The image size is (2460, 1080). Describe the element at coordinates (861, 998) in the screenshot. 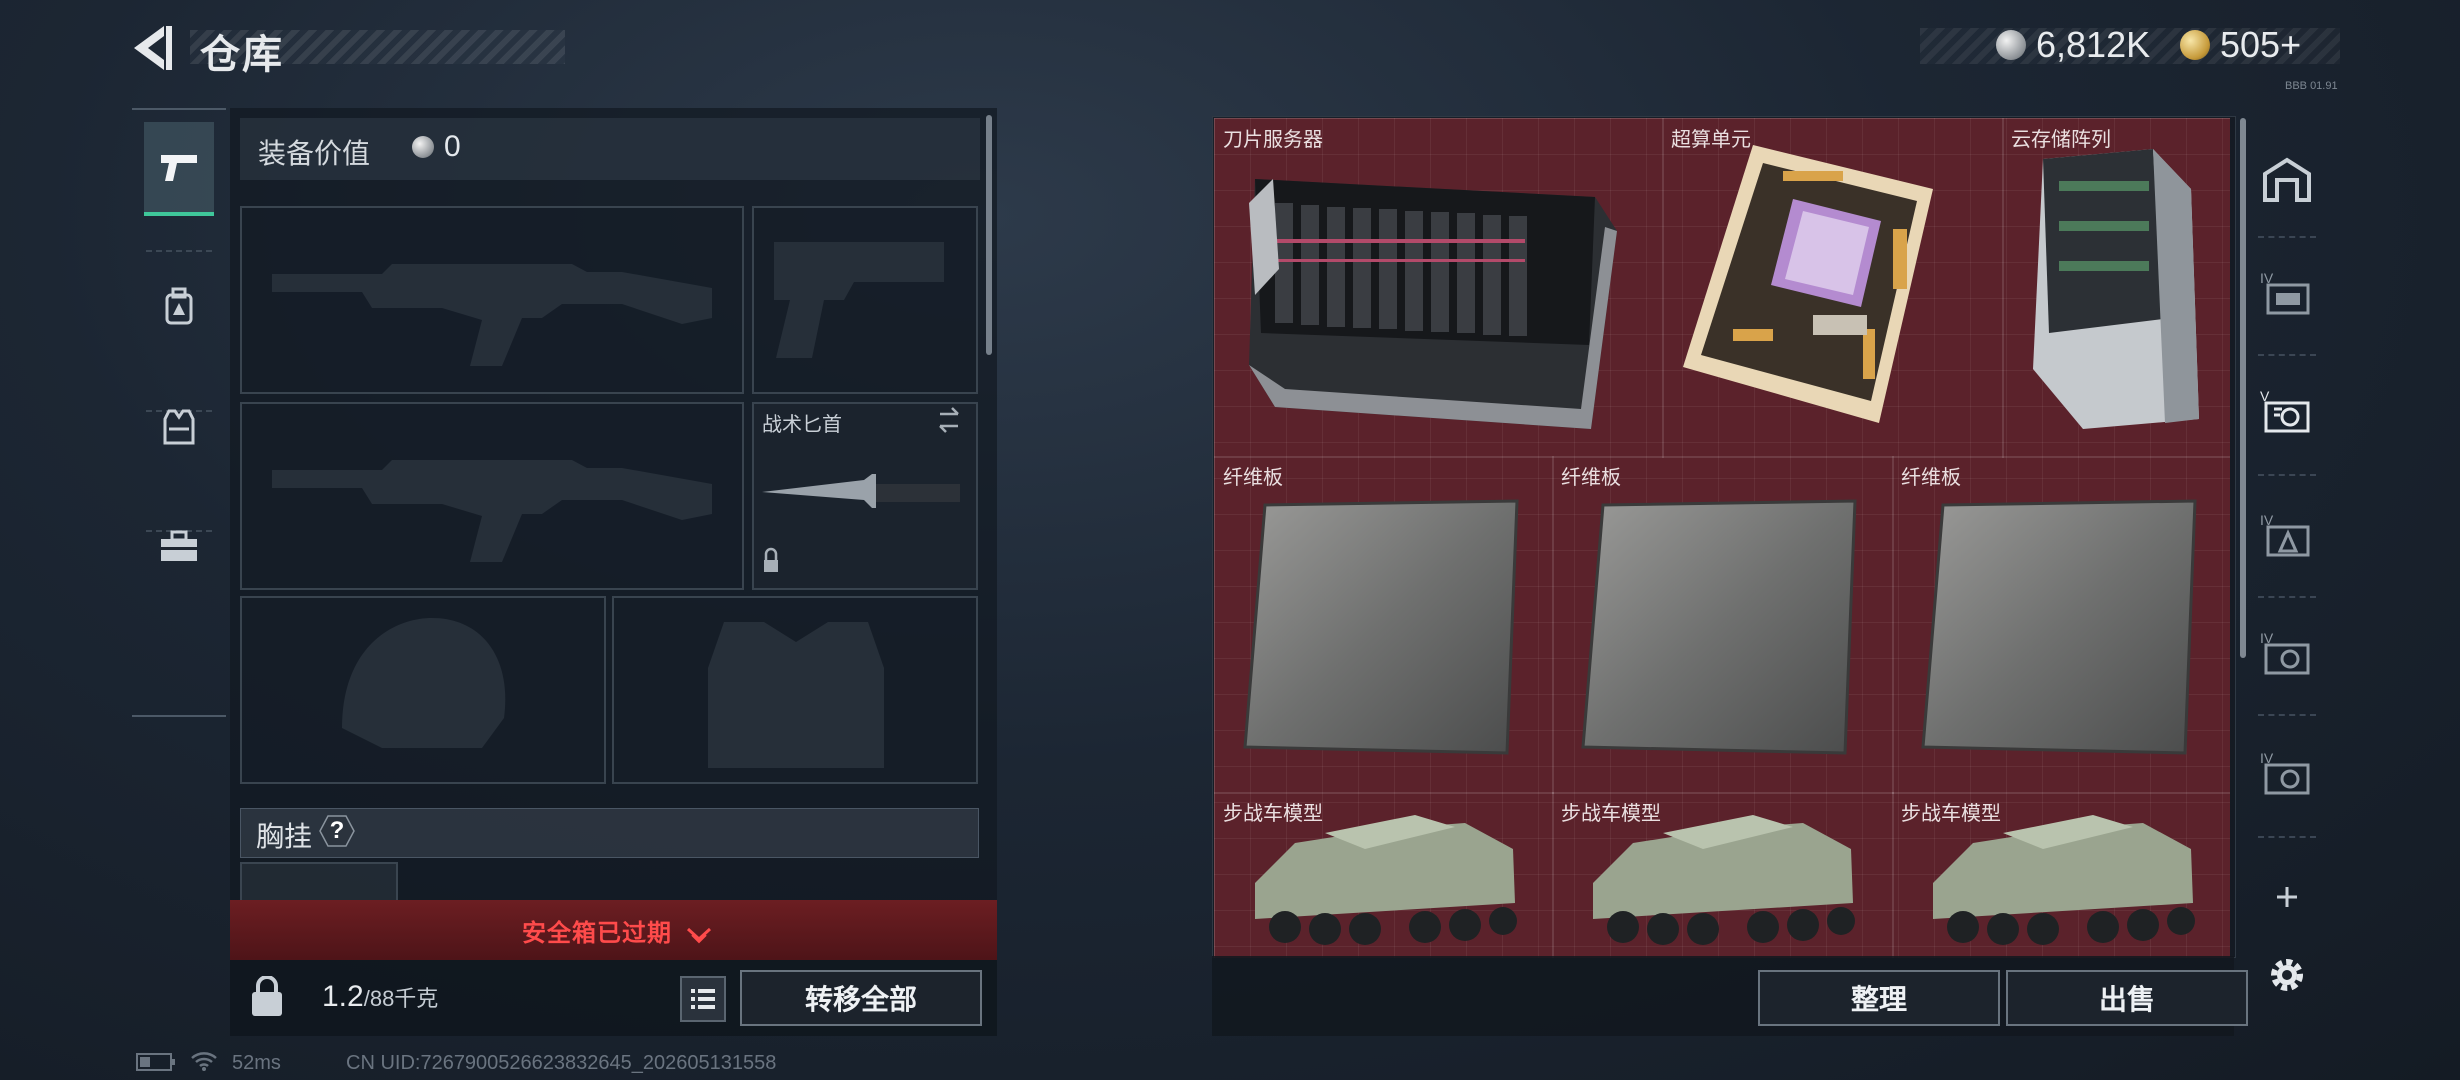

I see `transfer-all-button: 转移全部` at that location.